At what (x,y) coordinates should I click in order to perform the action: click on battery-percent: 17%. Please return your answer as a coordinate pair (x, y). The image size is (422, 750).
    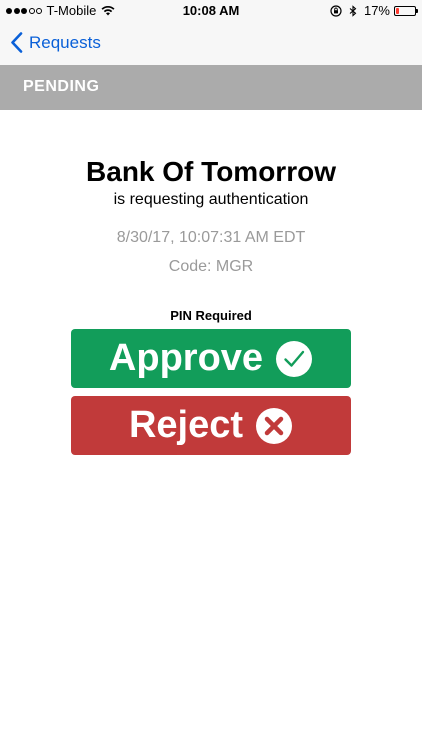
    Looking at the image, I should click on (376, 10).